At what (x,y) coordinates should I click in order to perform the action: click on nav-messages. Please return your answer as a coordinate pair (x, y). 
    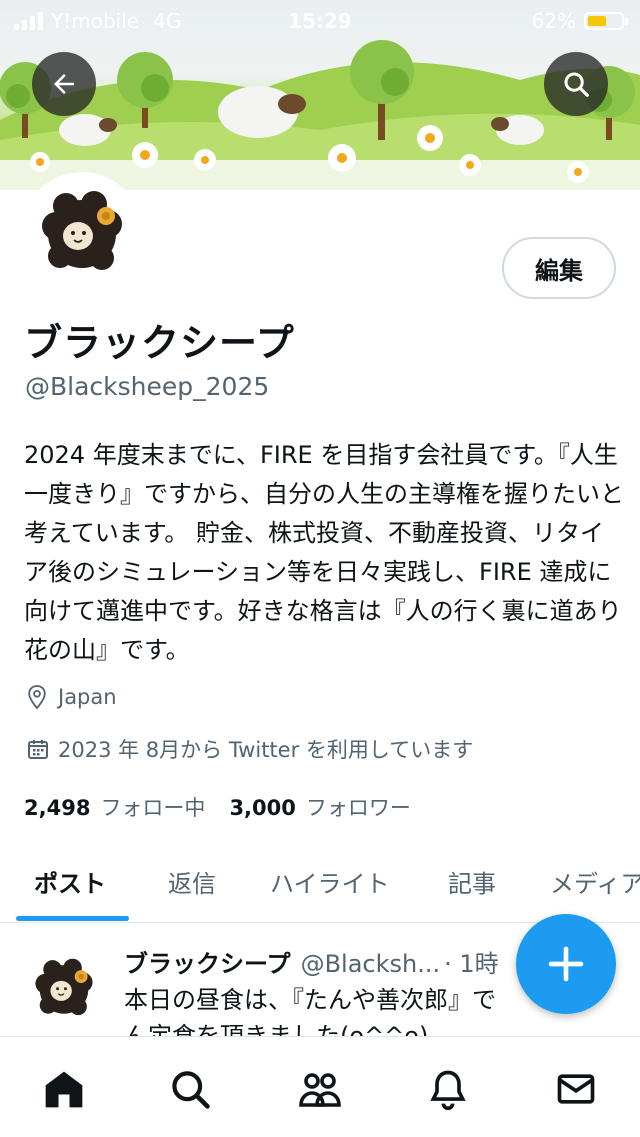
    Looking at the image, I should click on (576, 1089).